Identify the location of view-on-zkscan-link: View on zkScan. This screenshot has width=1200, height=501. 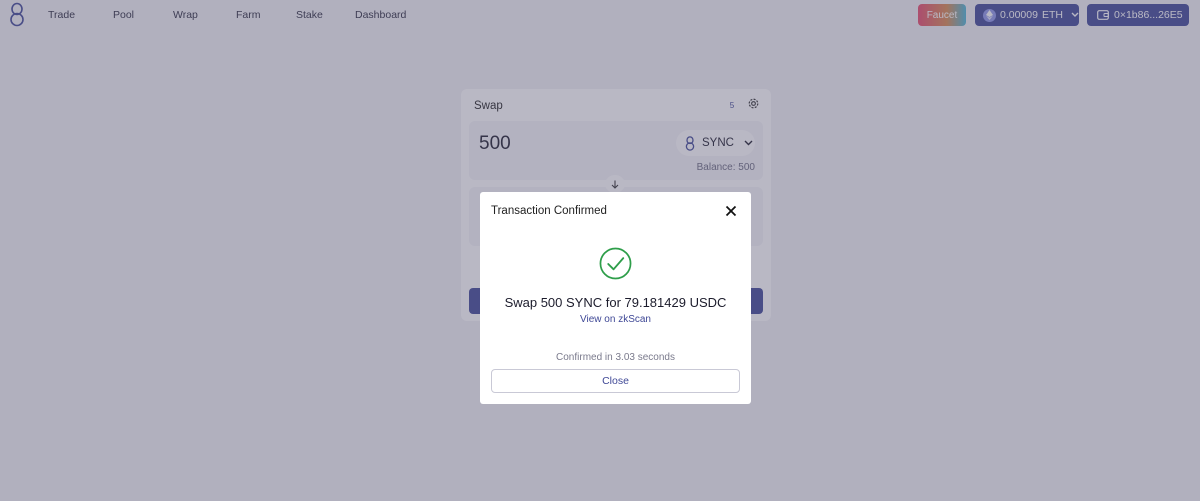
(615, 319).